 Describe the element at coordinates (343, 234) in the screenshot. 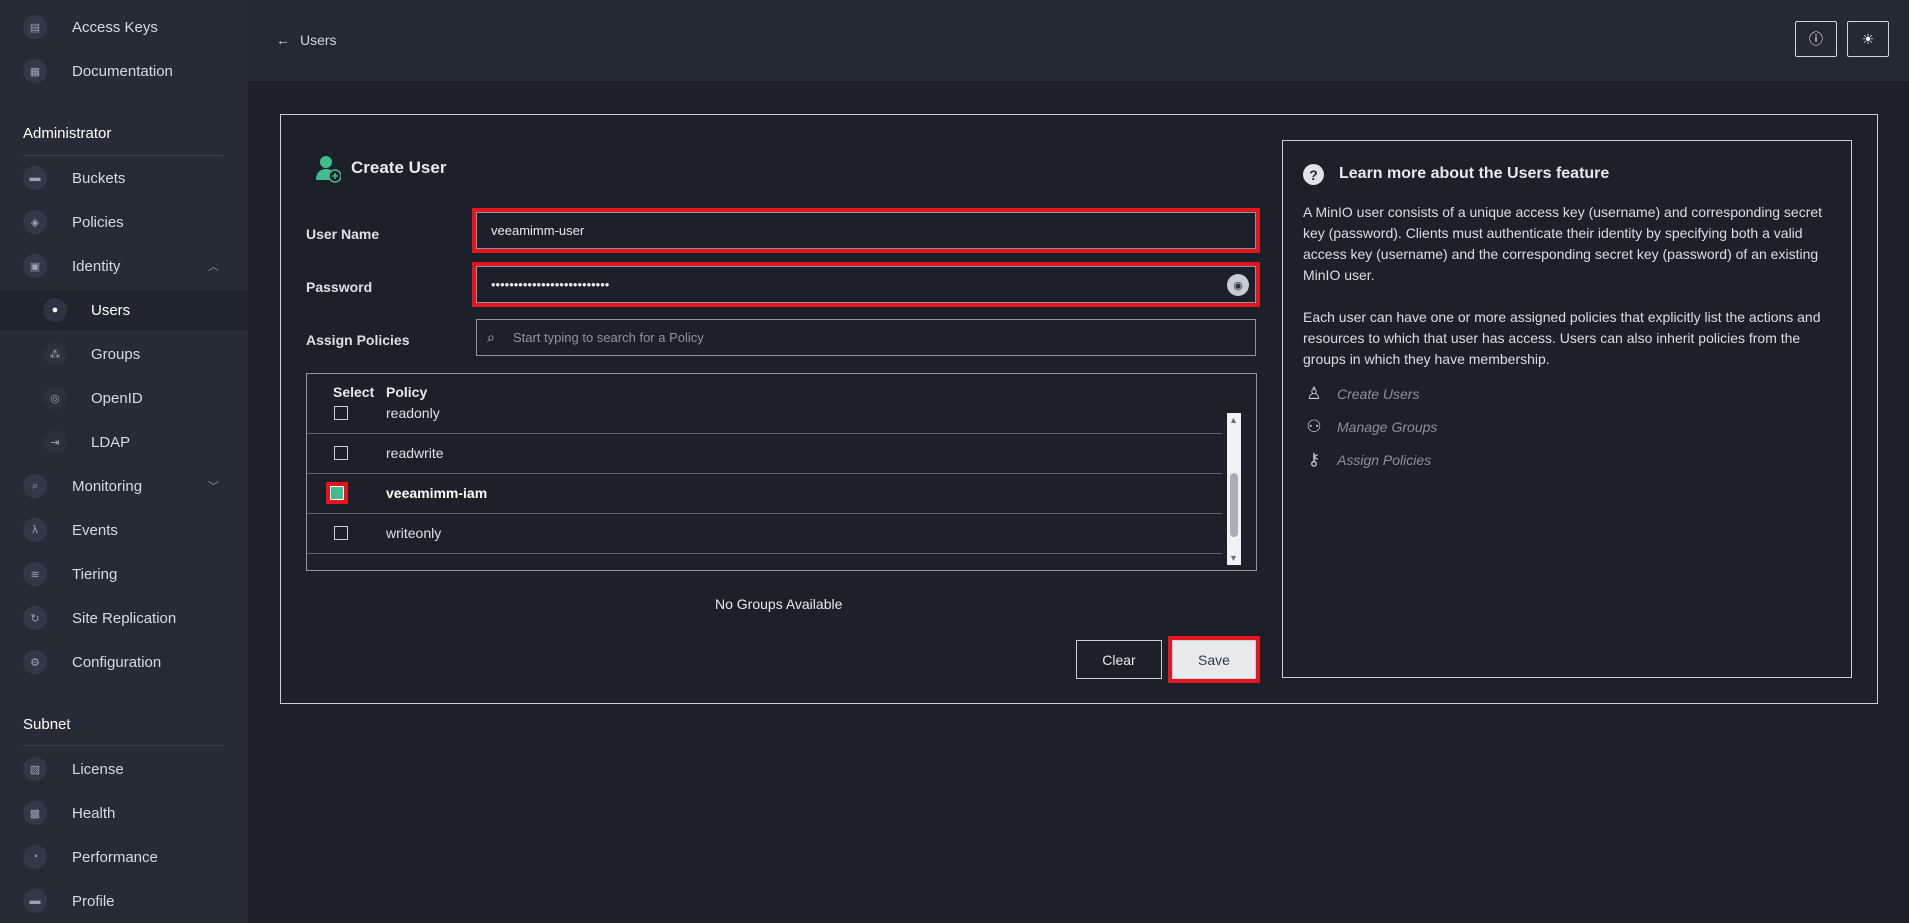

I see `username-label: User Name` at that location.